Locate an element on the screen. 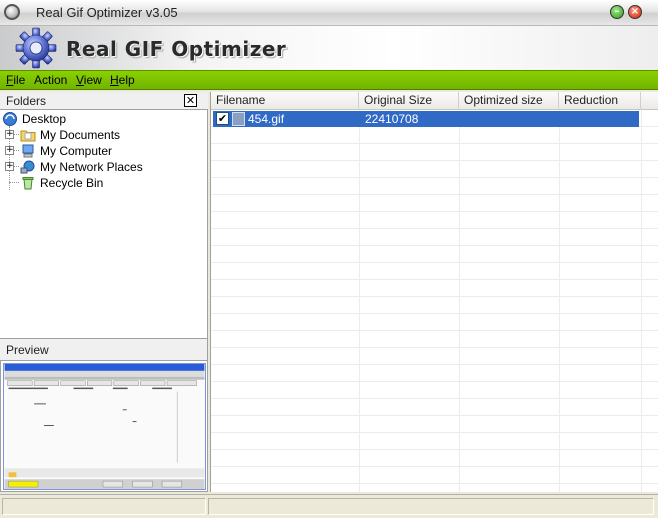 Image resolution: width=658 pixels, height=518 pixels. menu-help: Help is located at coordinates (122, 80).